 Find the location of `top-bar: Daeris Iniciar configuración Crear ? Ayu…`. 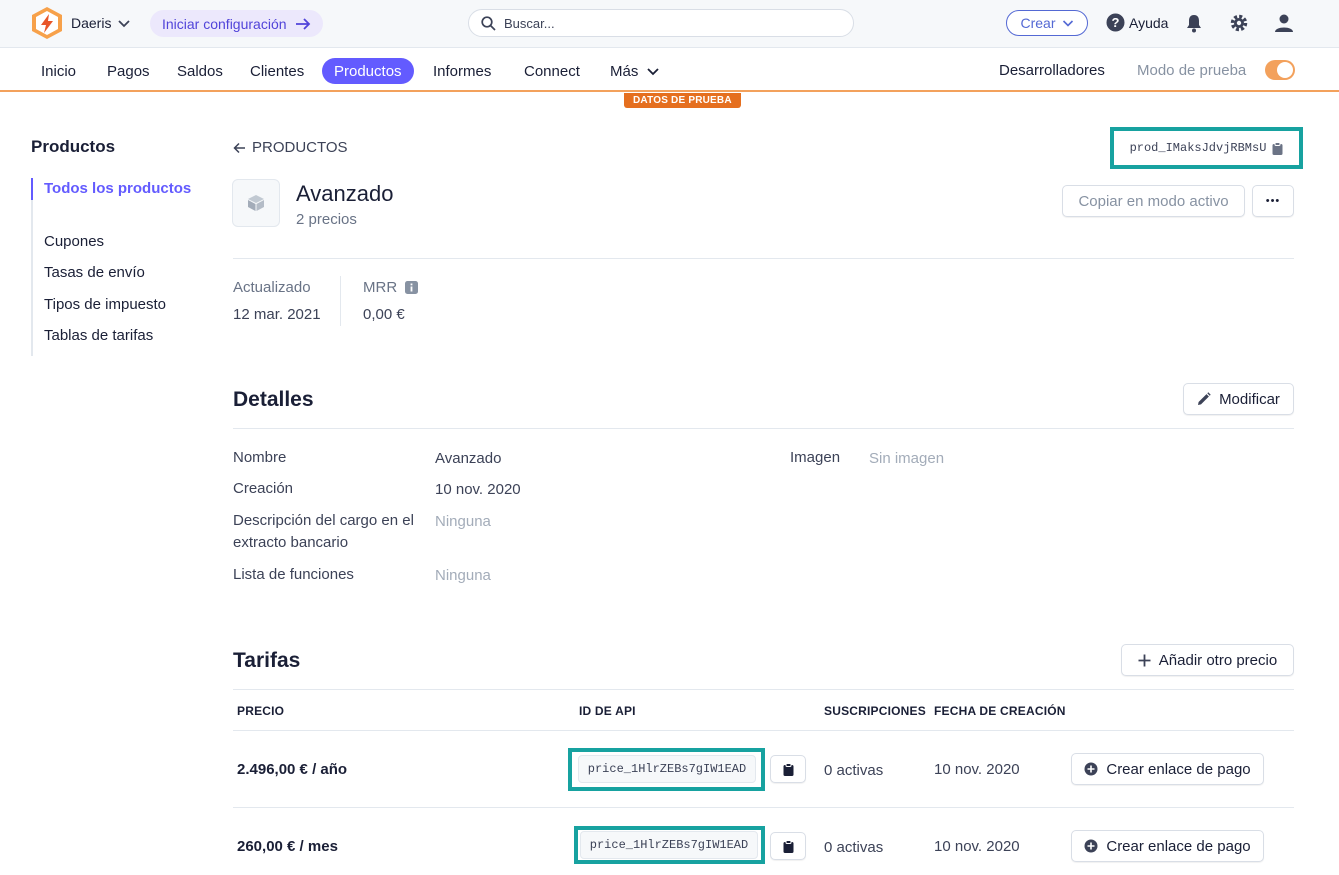

top-bar: Daeris Iniciar configuración Crear ? Ayu… is located at coordinates (669, 24).